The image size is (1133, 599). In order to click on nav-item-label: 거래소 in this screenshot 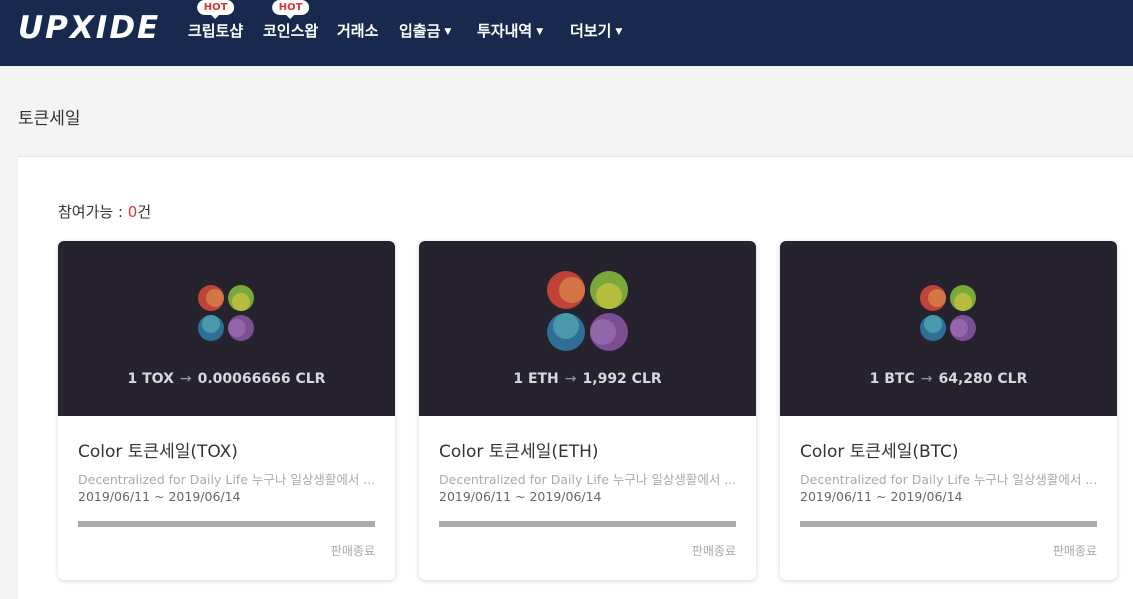, I will do `click(358, 31)`.